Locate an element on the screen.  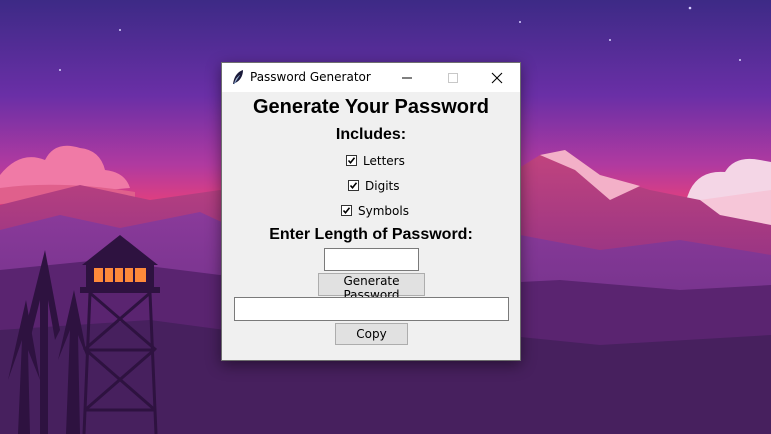
page-title: Generate Your Password is located at coordinates (370, 107).